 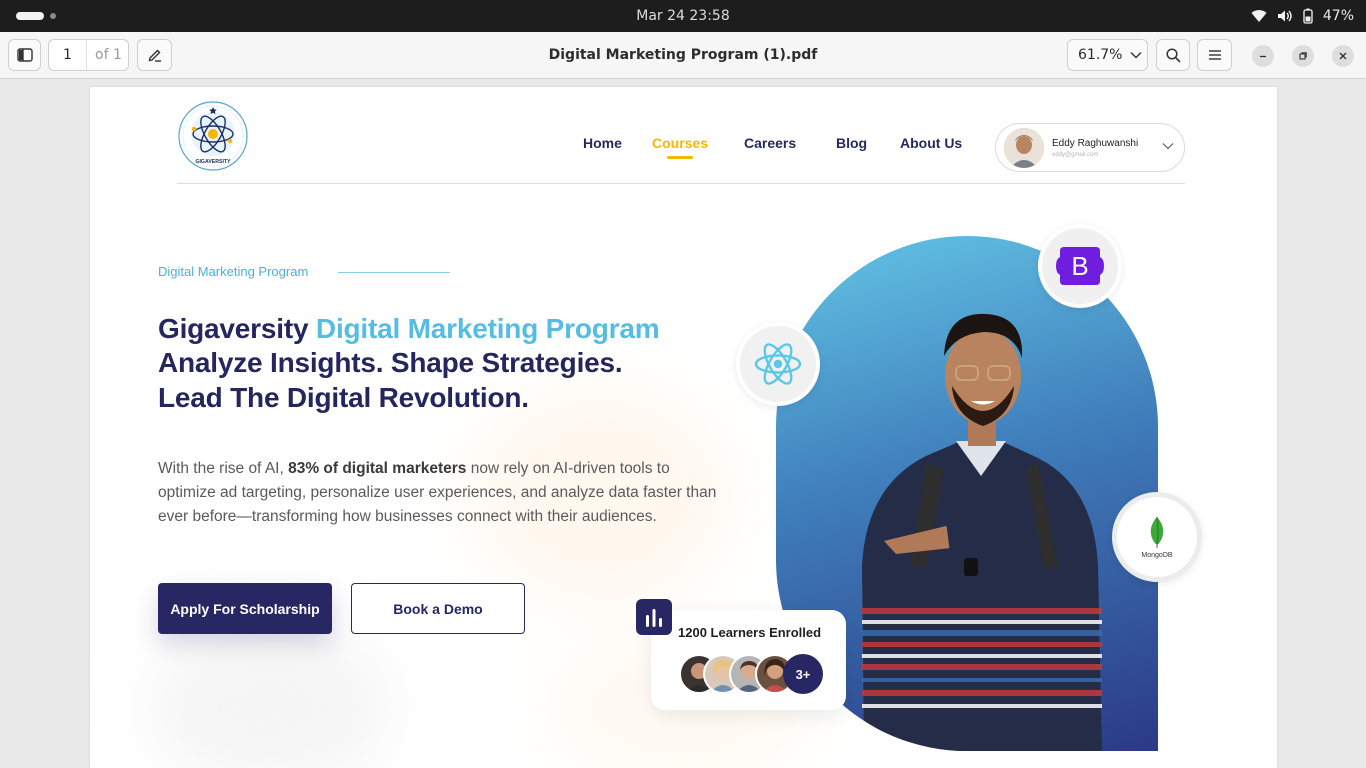 What do you see at coordinates (1095, 143) in the screenshot?
I see `user-name: Eddy Raghuwanshi` at bounding box center [1095, 143].